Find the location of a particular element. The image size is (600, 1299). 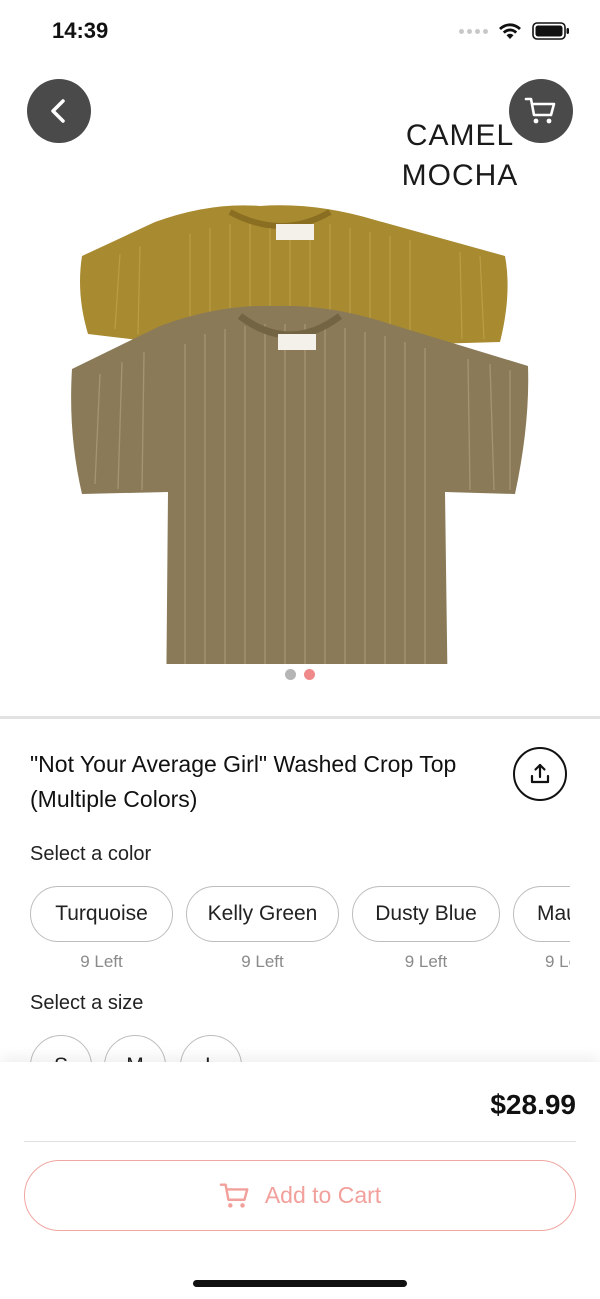

color-option-kelly-green: Kelly Green is located at coordinates (262, 914).